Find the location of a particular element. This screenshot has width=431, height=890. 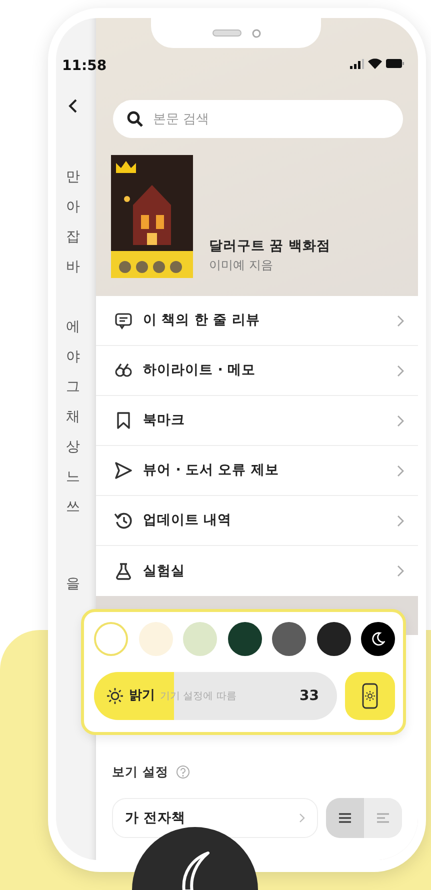

text-line: 야 is located at coordinates (73, 357).